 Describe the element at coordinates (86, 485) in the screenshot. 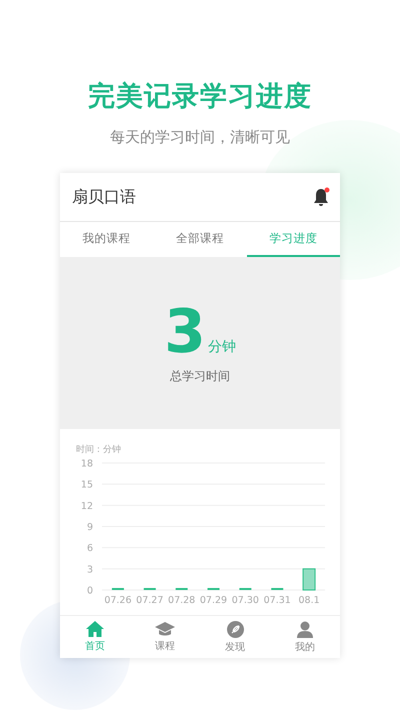

I see `y-tick-label: 15` at that location.